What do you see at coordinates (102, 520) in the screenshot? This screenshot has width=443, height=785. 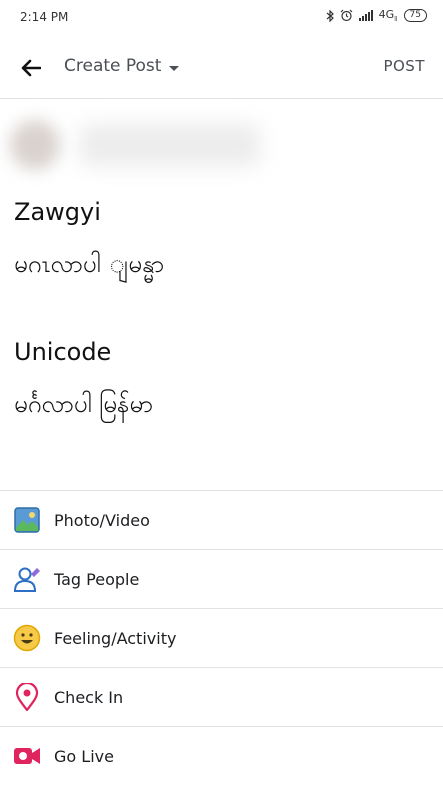 I see `action-label: Photo/Video` at bounding box center [102, 520].